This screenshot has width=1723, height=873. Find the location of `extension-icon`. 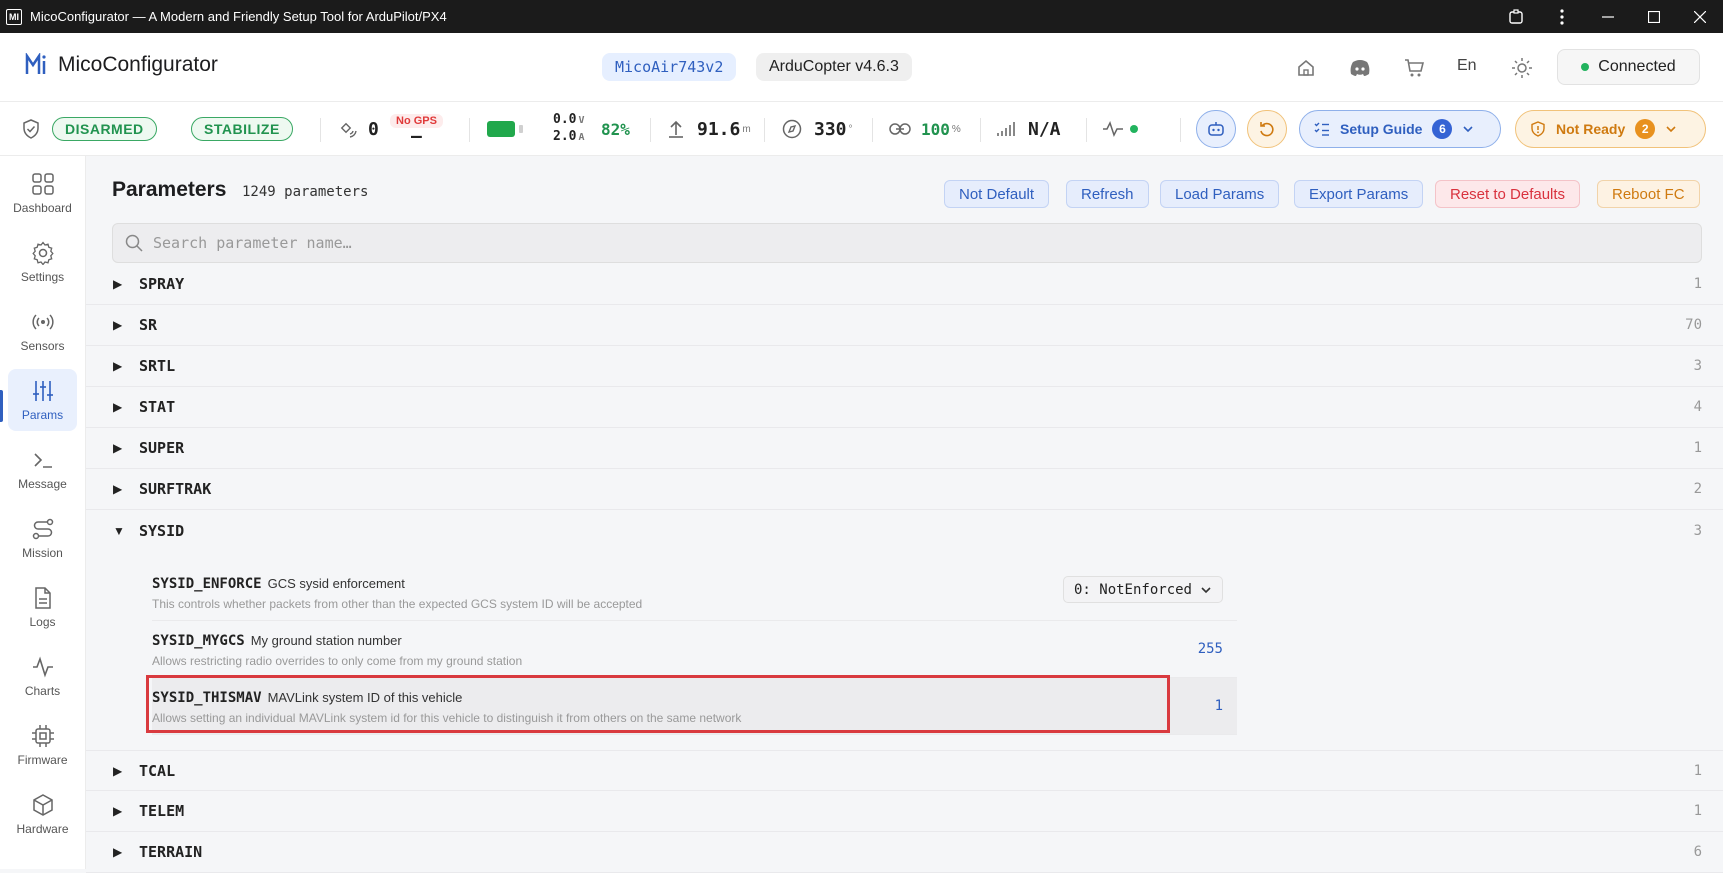

extension-icon is located at coordinates (1516, 16).